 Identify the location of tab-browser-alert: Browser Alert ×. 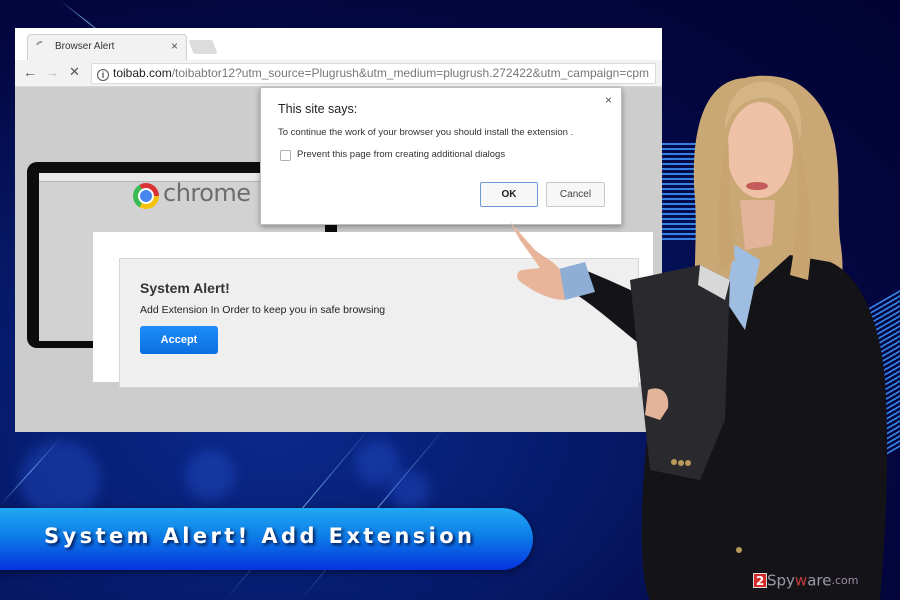
(107, 47).